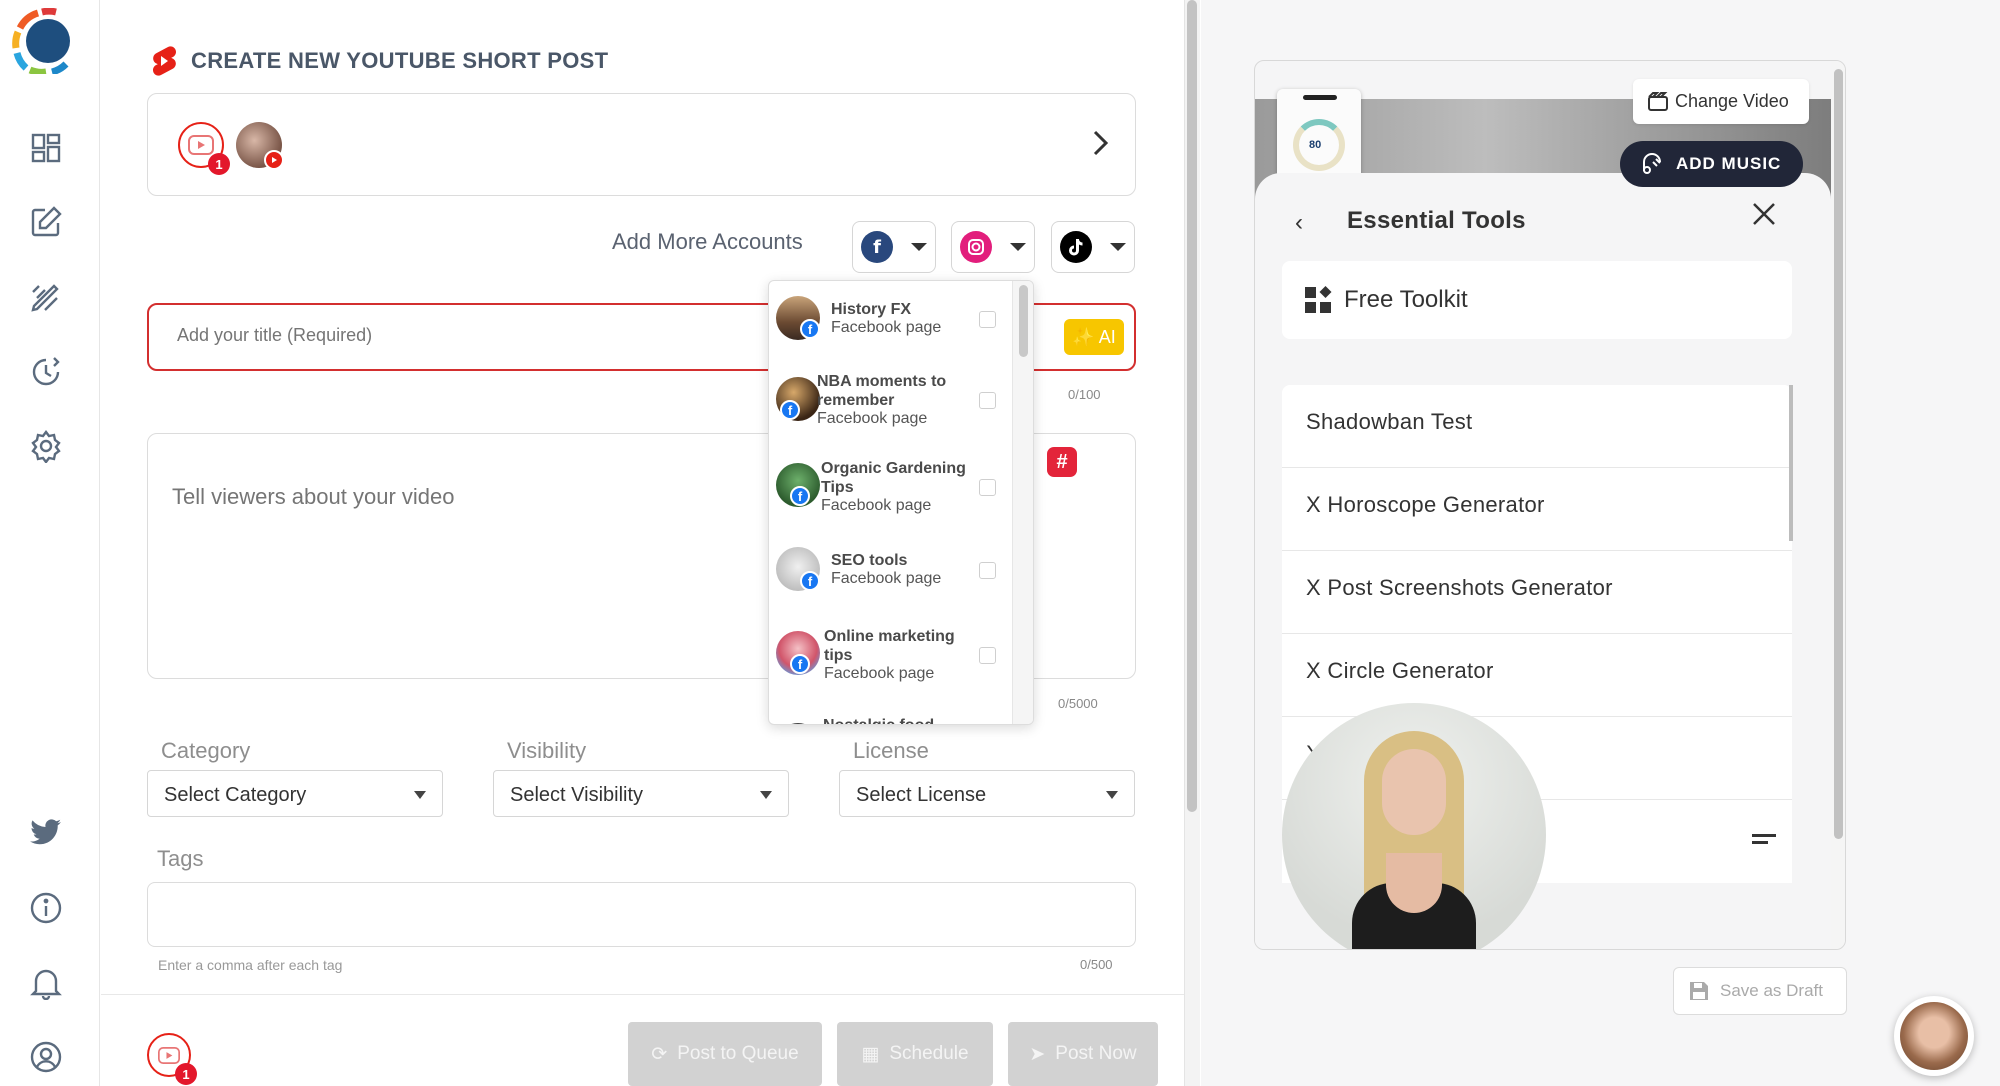  Describe the element at coordinates (46, 148) in the screenshot. I see `dashboard-icon` at that location.